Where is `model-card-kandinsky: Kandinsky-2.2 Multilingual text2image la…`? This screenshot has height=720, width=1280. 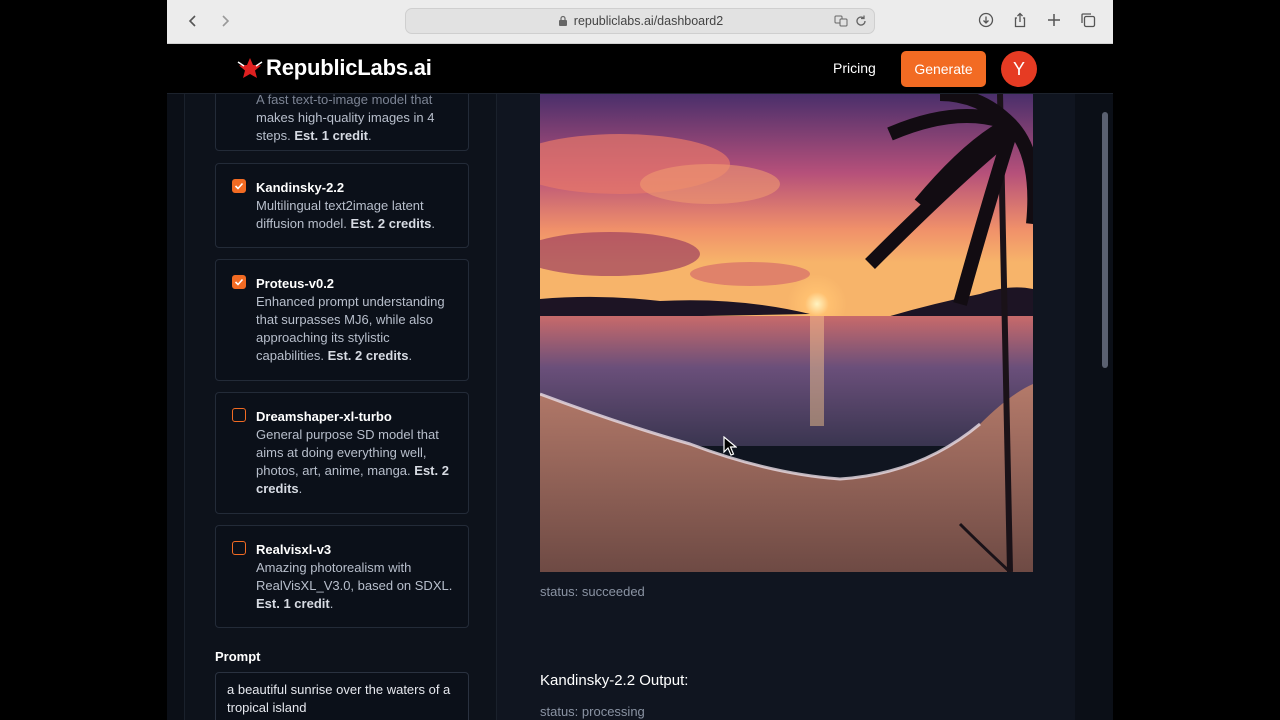 model-card-kandinsky: Kandinsky-2.2 Multilingual text2image la… is located at coordinates (342, 205).